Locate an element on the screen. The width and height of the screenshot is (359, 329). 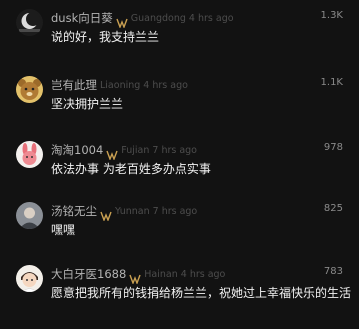
comment-header: 岂有此理 Liaoning 4 hrs ago is located at coordinates (119, 85).